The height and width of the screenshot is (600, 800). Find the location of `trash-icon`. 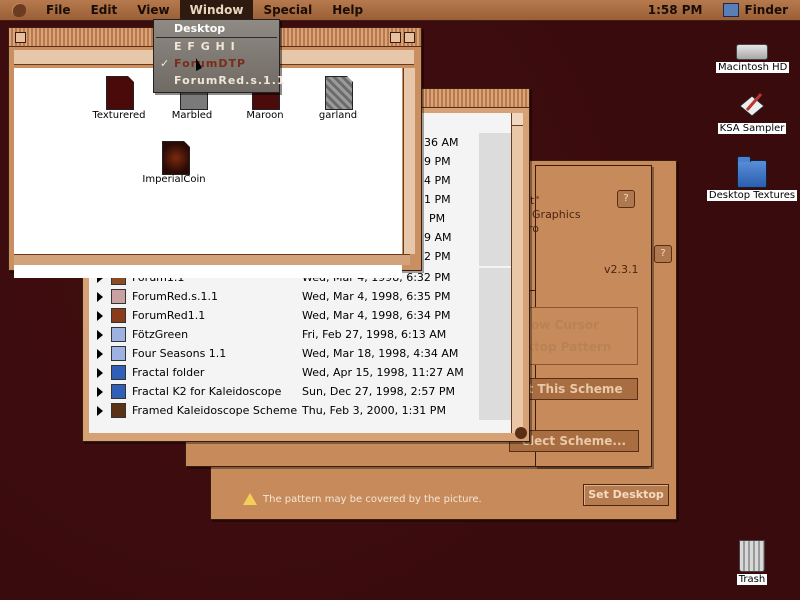

trash-icon is located at coordinates (752, 556).